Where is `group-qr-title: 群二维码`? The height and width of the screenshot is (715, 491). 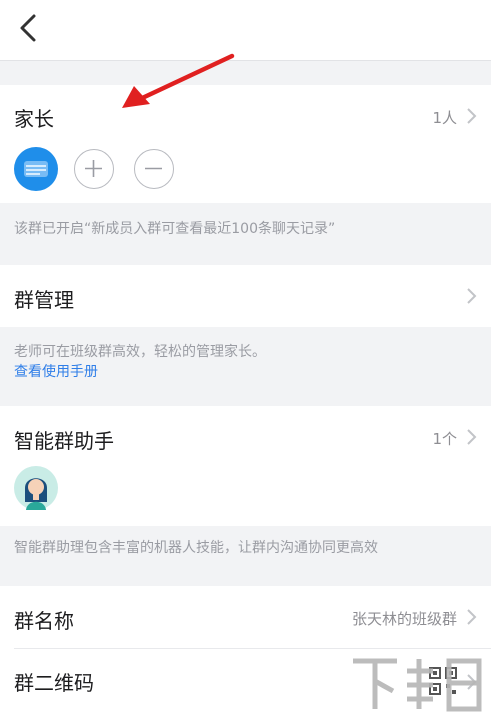
group-qr-title: 群二维码 is located at coordinates (54, 683).